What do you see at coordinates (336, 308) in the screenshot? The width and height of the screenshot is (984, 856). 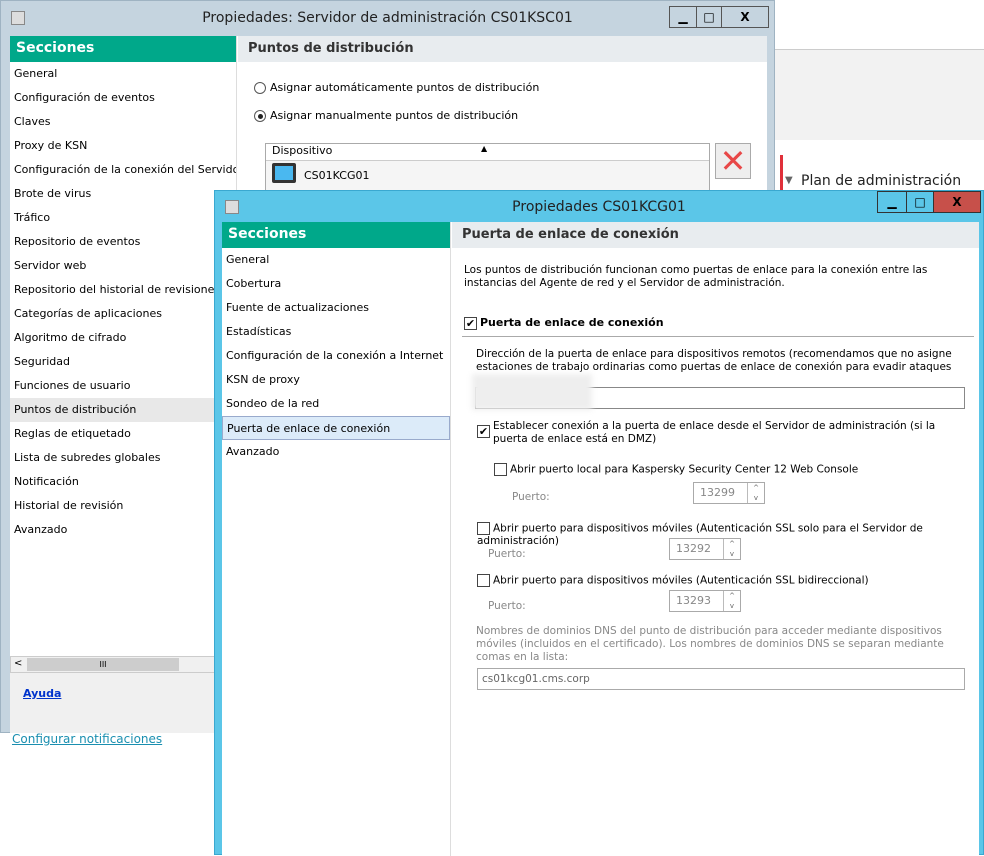 I see `section-item: Fuente de actualizaciones` at bounding box center [336, 308].